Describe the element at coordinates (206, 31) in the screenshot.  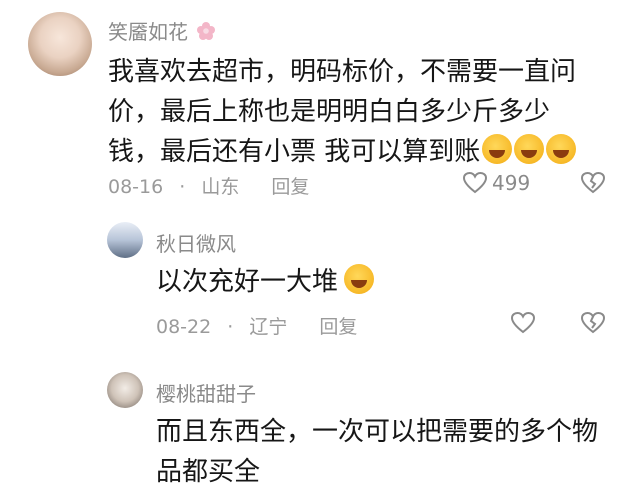
I see `flower-emoji-icon` at that location.